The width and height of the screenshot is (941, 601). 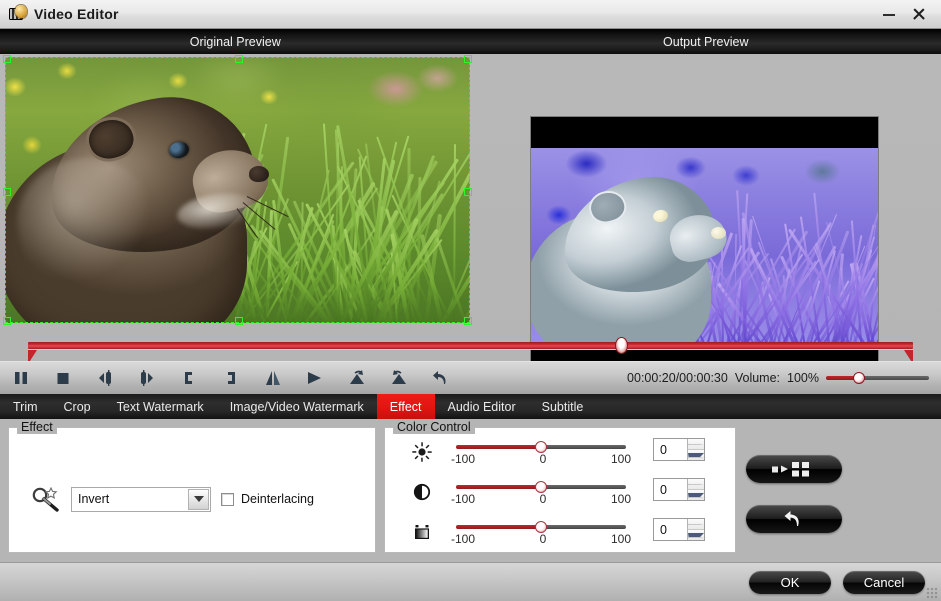 I want to click on inverted-marmot-subject, so click(x=635, y=261).